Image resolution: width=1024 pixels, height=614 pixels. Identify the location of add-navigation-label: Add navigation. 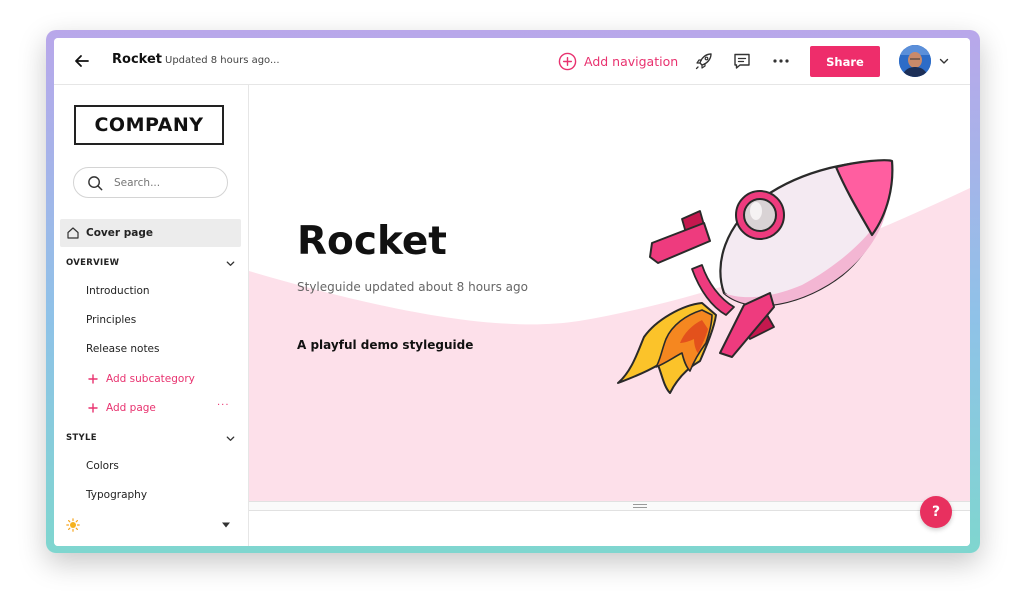
(631, 61).